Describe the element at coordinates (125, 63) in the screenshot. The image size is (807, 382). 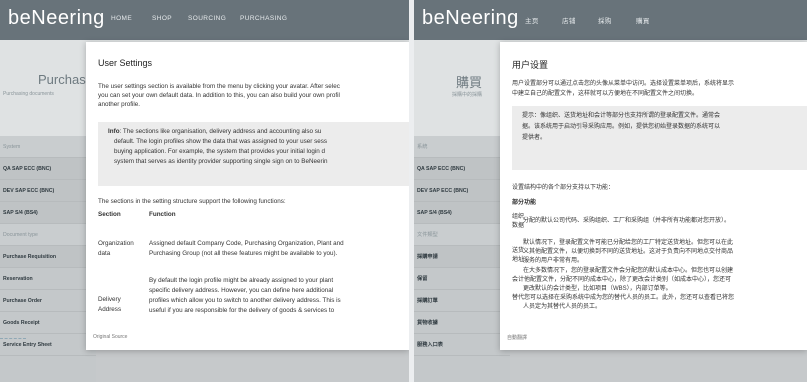
I see `dialog-title: User Settings` at that location.